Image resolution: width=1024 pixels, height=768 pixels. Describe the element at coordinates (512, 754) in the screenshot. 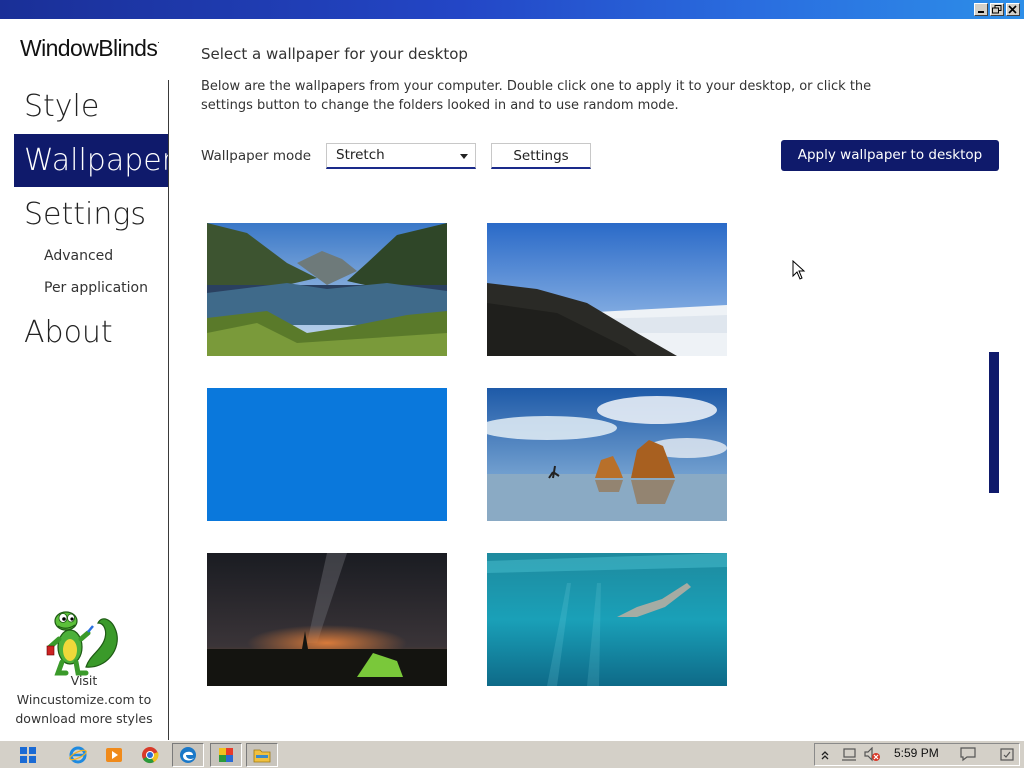

I see `taskbar` at that location.